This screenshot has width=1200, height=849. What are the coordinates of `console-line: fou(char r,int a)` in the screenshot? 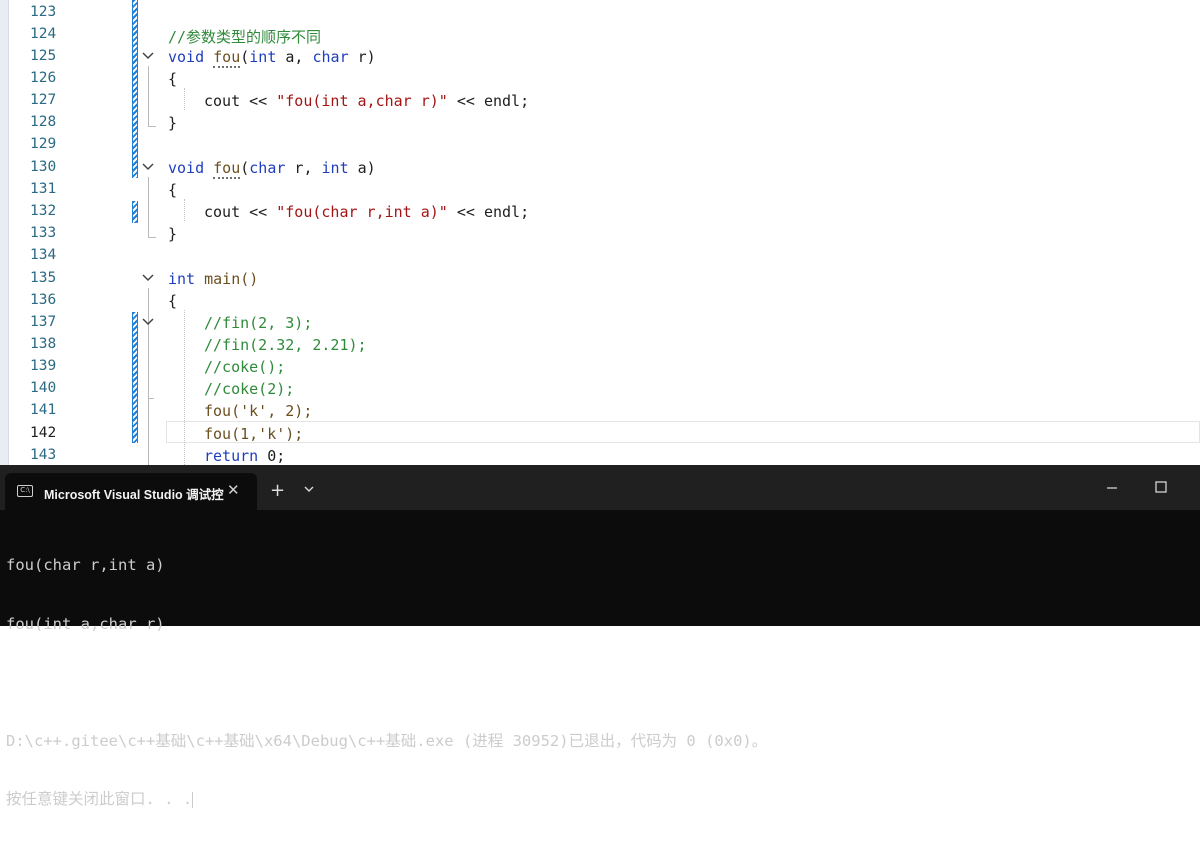 It's located at (85, 565).